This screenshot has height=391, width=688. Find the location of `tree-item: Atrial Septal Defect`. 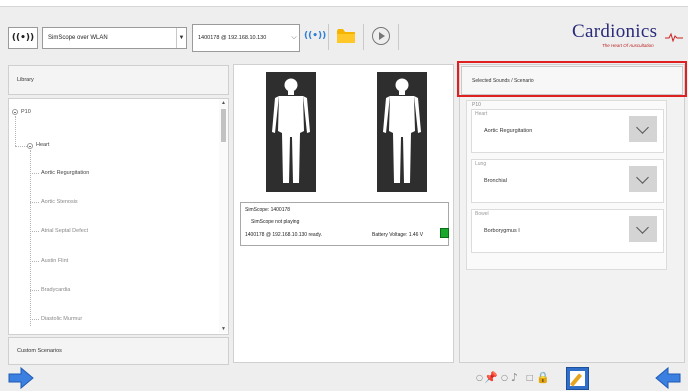

tree-item: Atrial Septal Defect is located at coordinates (64, 231).